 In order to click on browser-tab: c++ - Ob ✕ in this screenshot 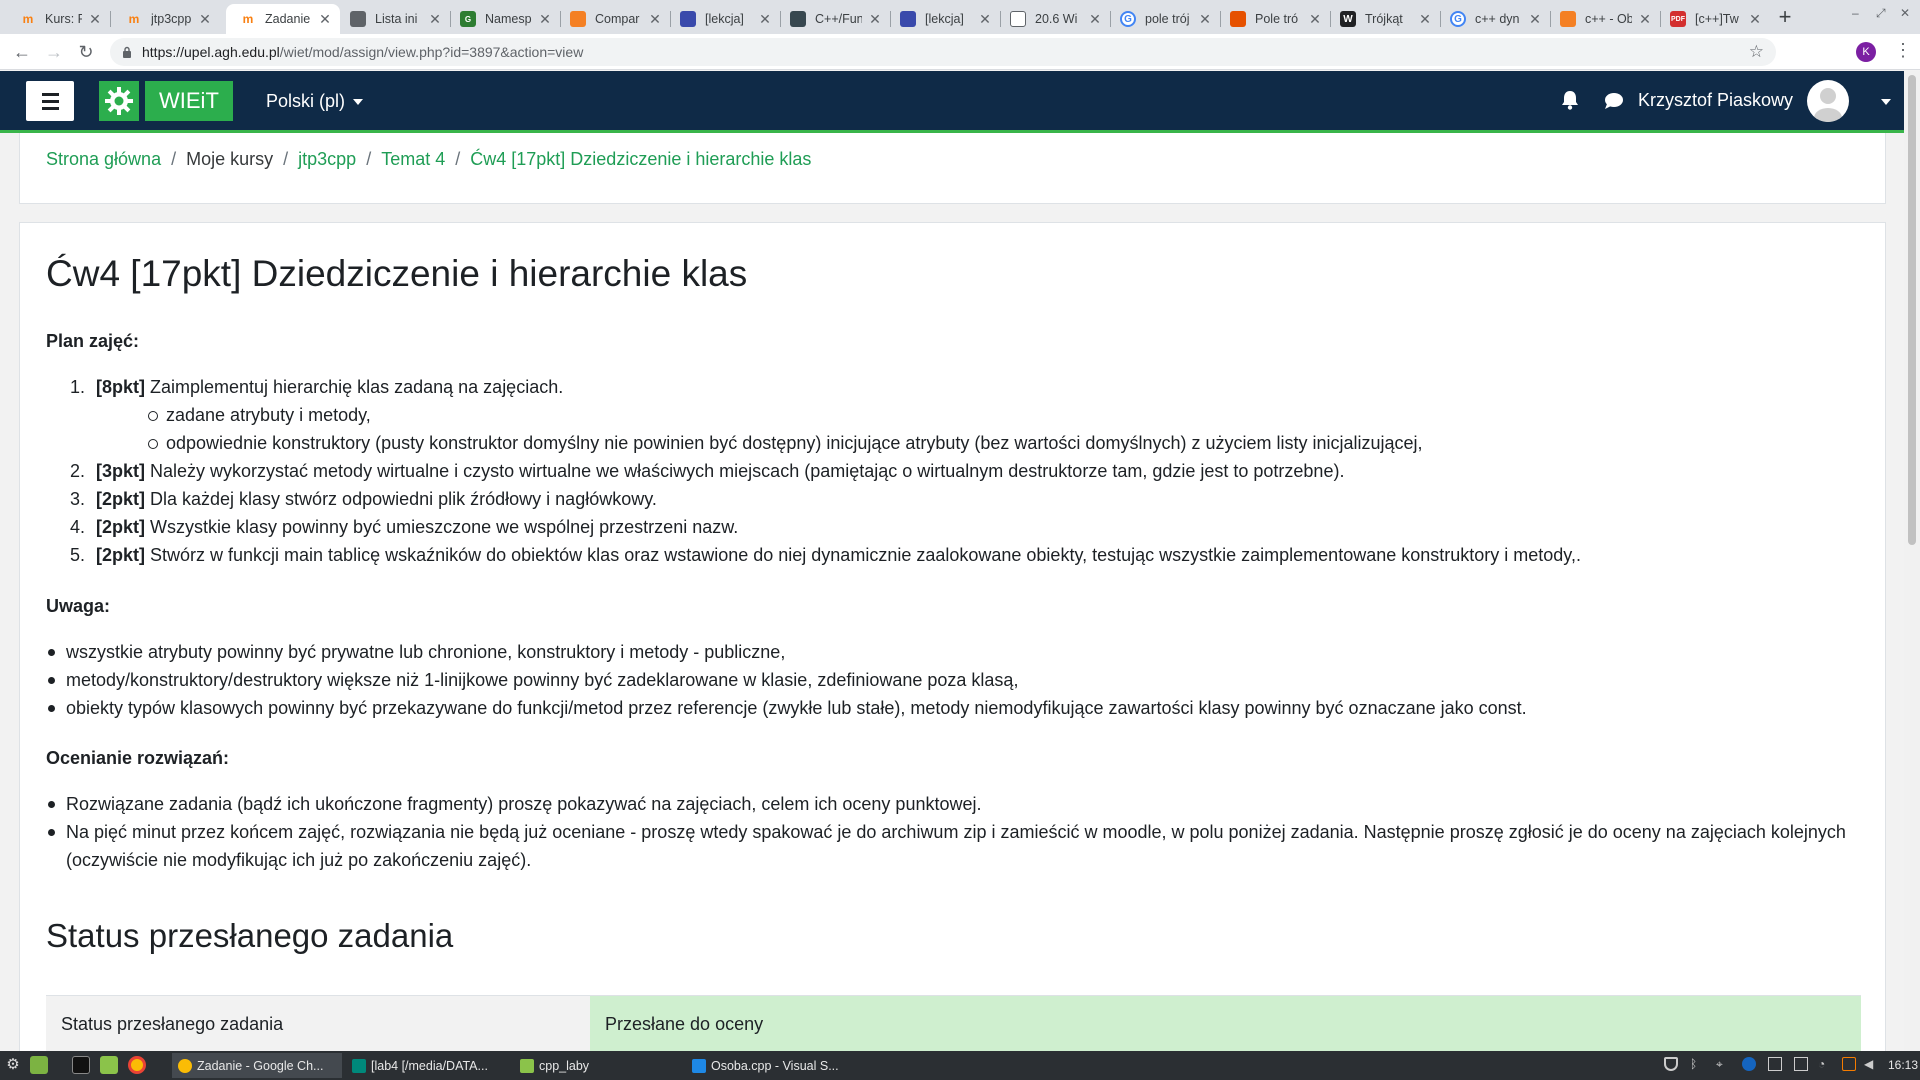, I will do `click(1605, 19)`.